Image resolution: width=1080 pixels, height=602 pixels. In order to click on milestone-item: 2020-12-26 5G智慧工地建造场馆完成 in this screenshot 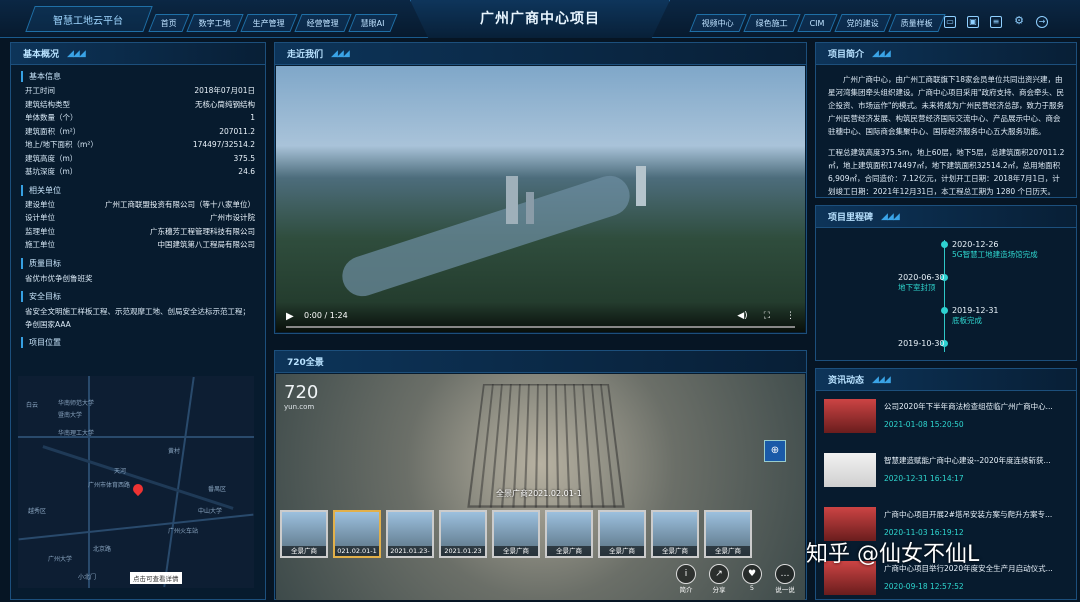, I will do `click(995, 250)`.